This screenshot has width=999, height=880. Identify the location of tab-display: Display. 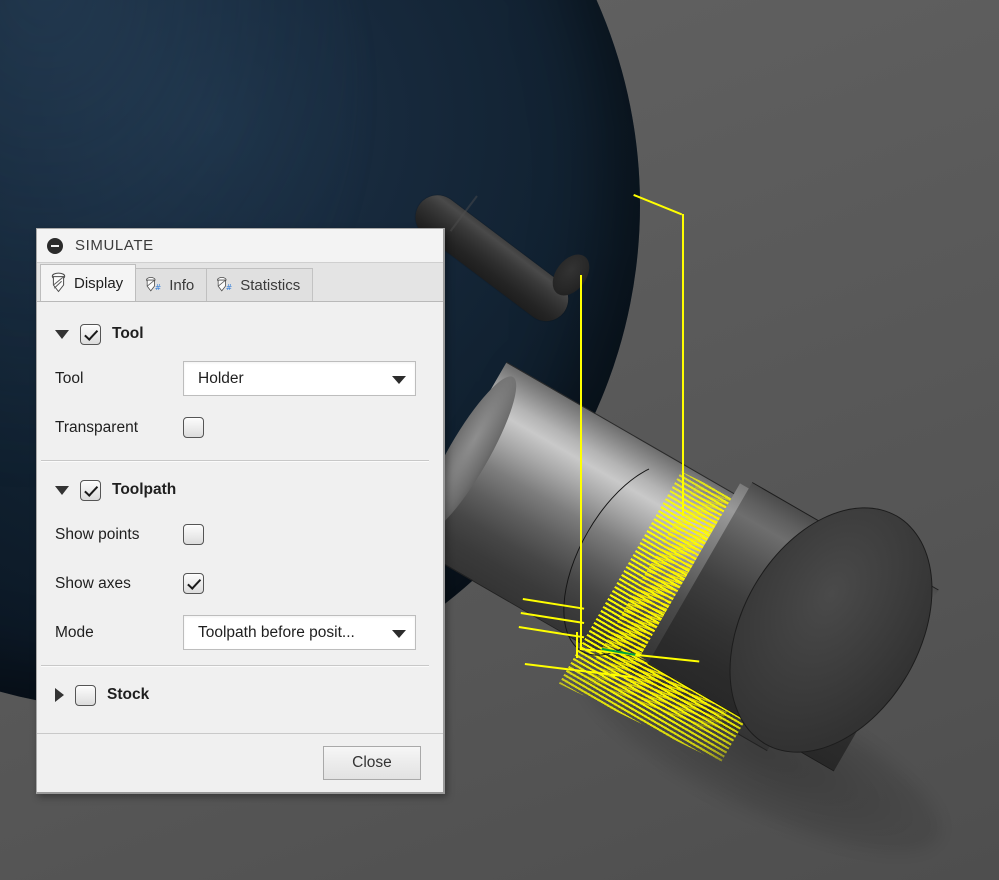
(88, 282).